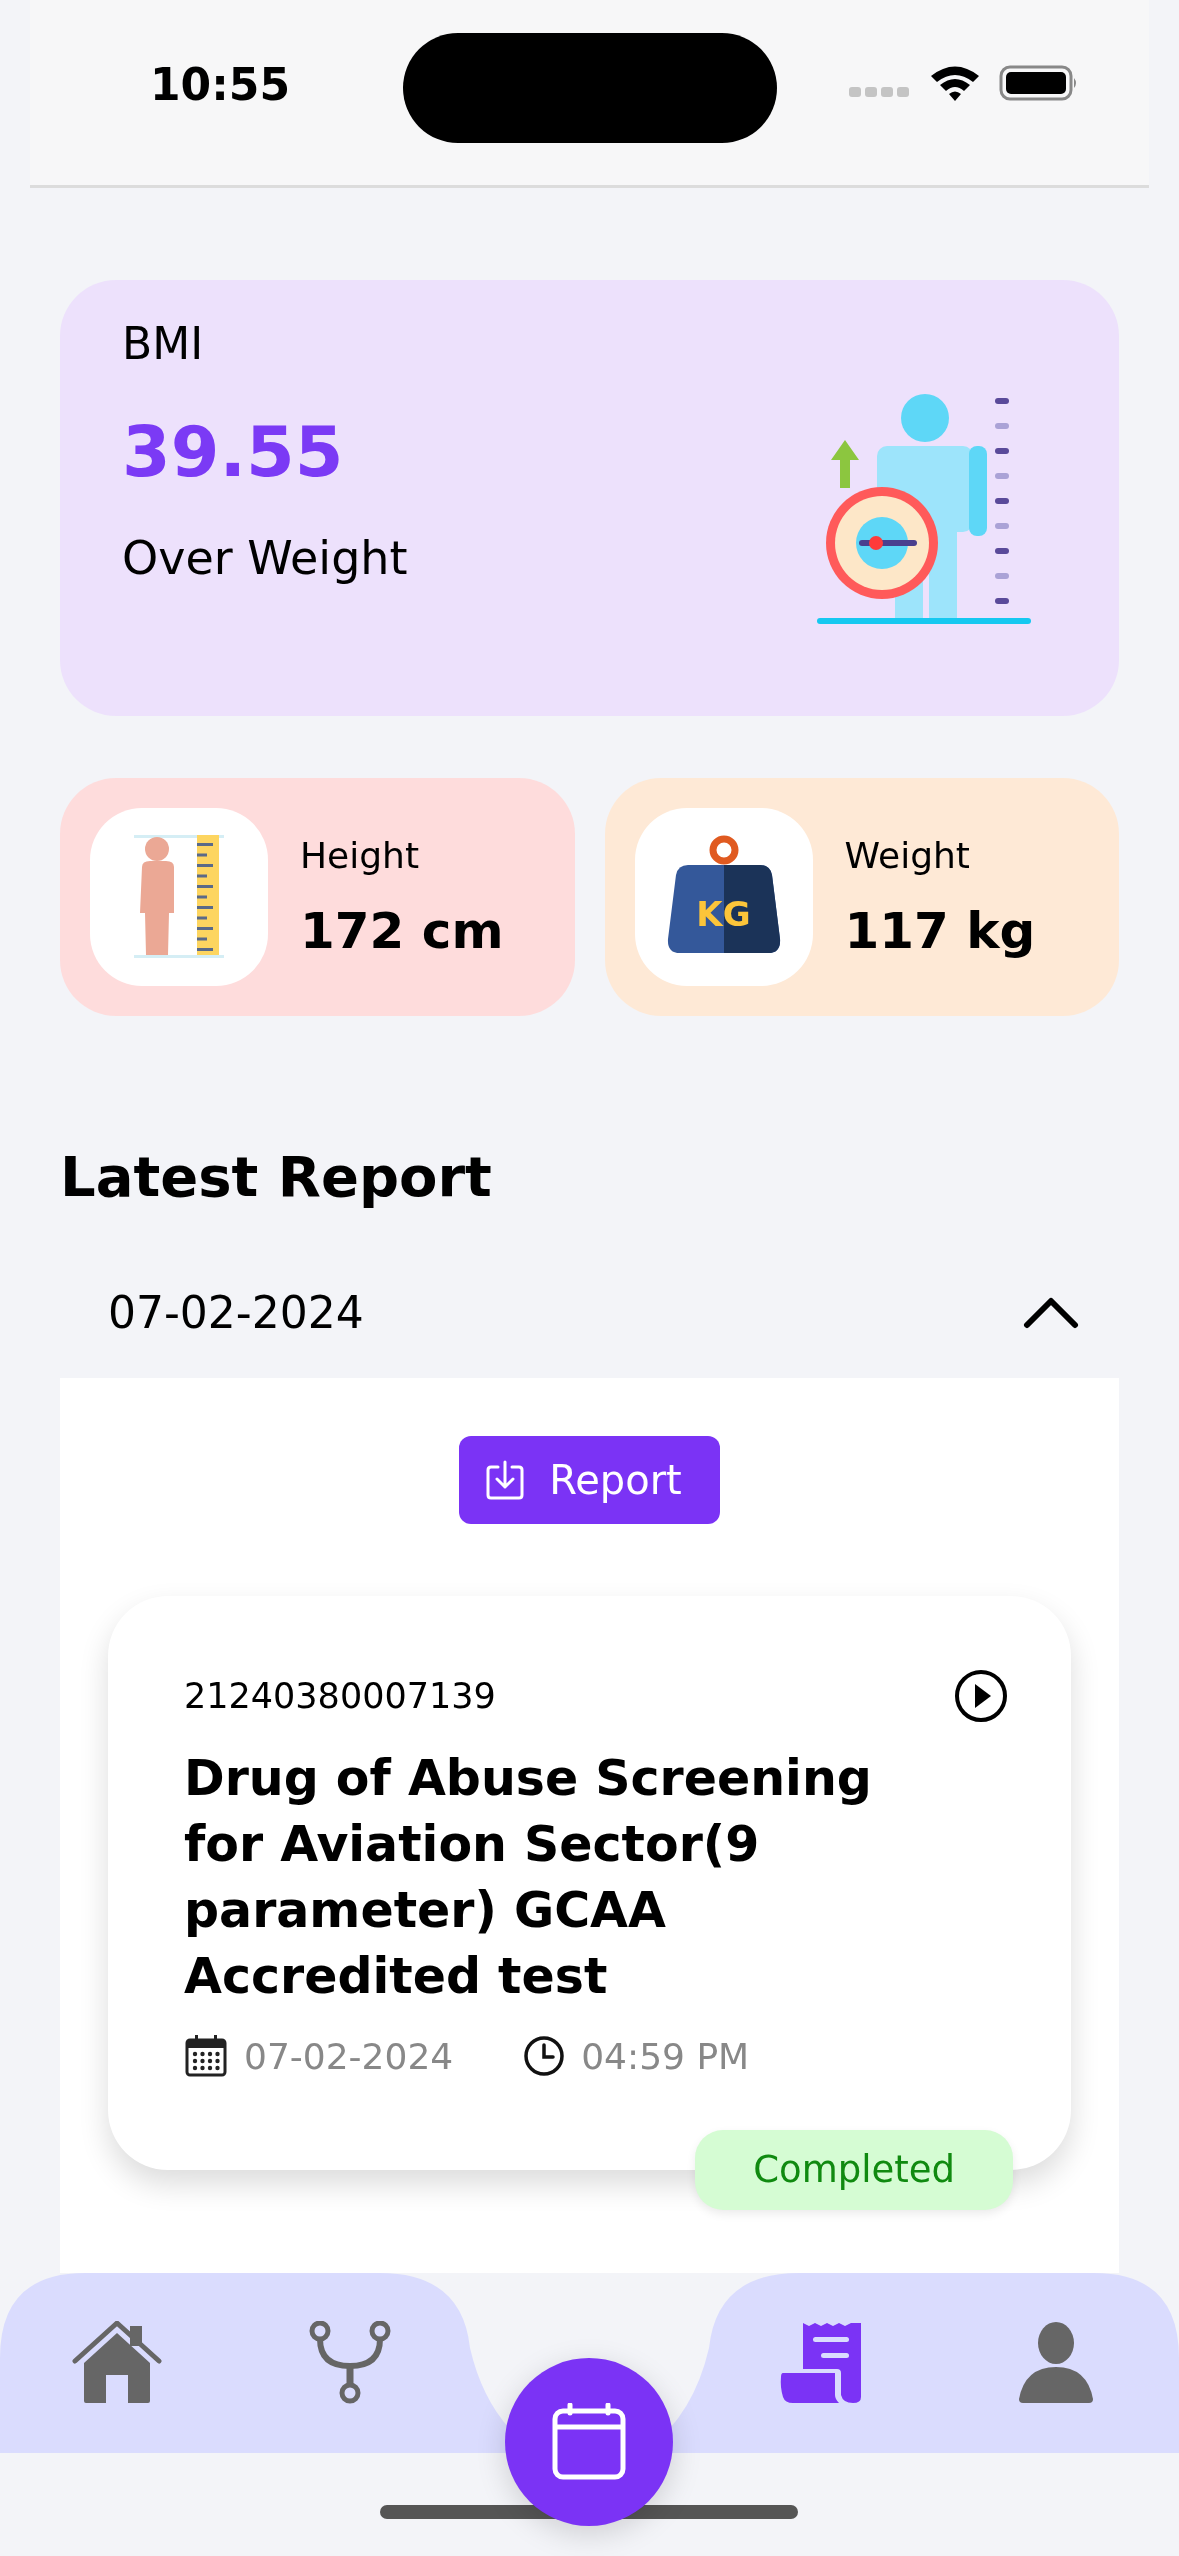 This screenshot has width=1179, height=2556. I want to click on height-measure-icon, so click(179, 897).